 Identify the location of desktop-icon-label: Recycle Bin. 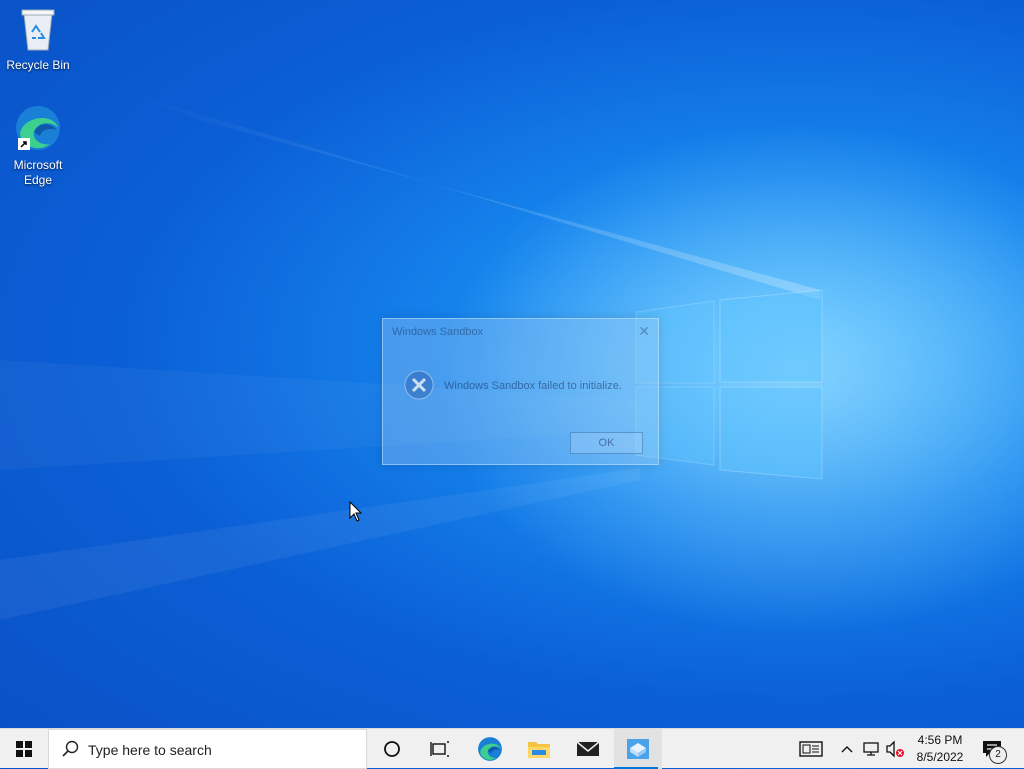
(38, 65).